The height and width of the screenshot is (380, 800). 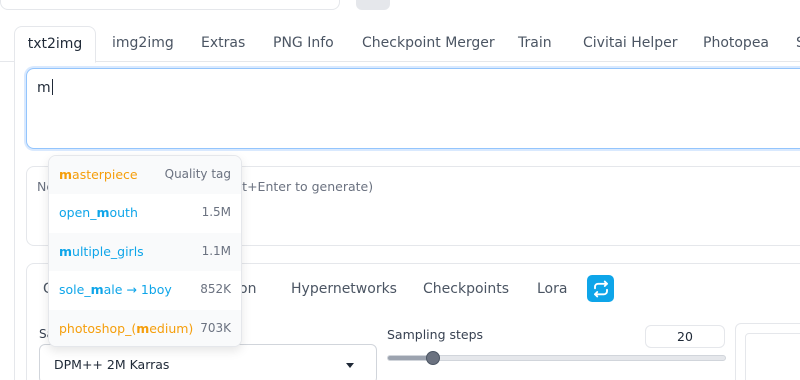 What do you see at coordinates (112, 364) in the screenshot?
I see `sampler-value: DPM++ 2M Karras` at bounding box center [112, 364].